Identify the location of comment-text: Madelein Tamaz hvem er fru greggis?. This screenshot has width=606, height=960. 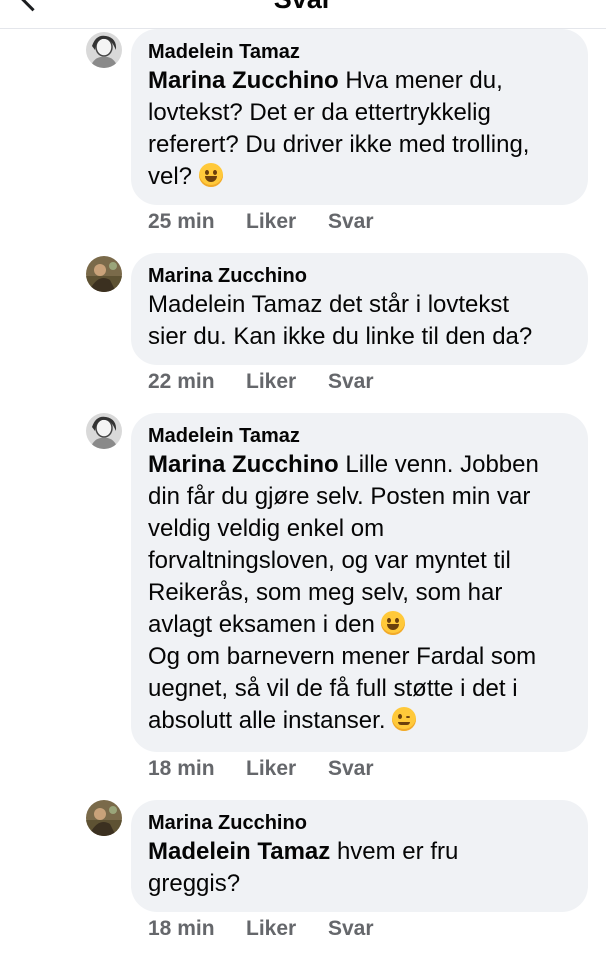
(303, 867).